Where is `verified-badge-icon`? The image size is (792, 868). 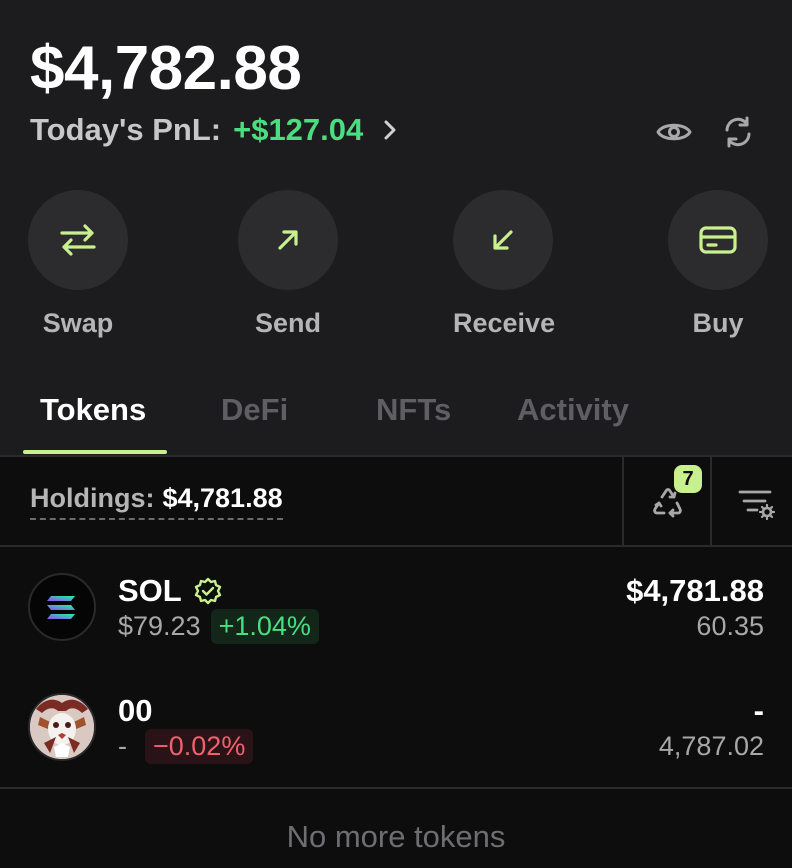
verified-badge-icon is located at coordinates (207, 591).